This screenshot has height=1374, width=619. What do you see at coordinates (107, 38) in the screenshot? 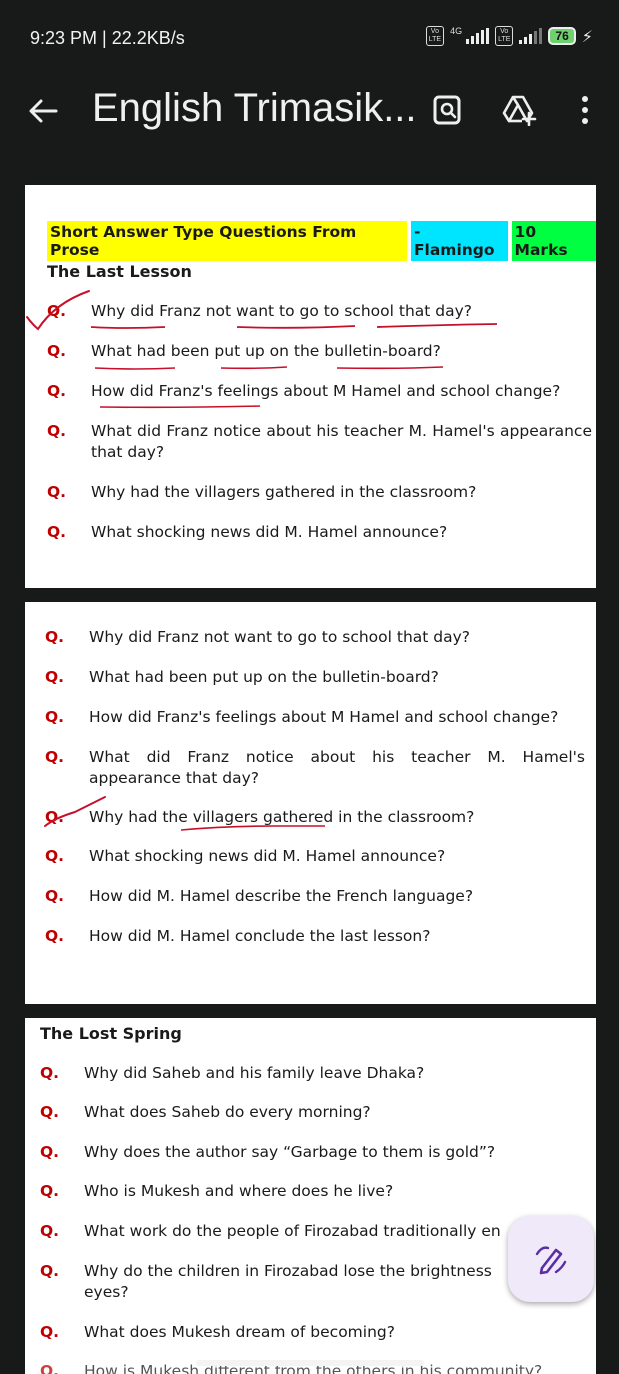
I see `status-time: 9:23 PM | 22.2KB/s` at bounding box center [107, 38].